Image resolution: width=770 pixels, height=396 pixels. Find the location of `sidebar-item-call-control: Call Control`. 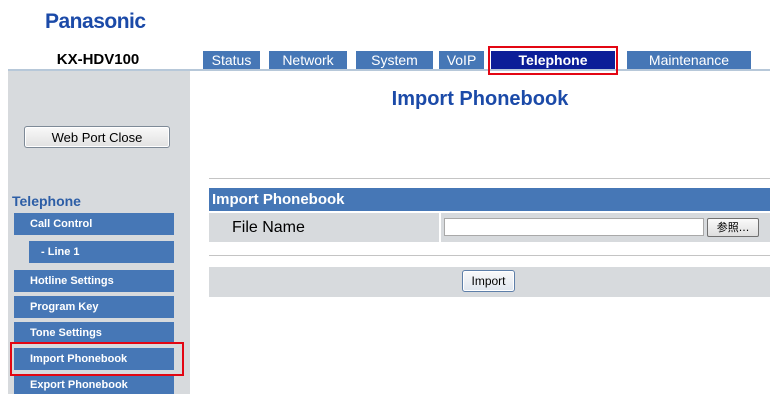

sidebar-item-call-control: Call Control is located at coordinates (94, 224).